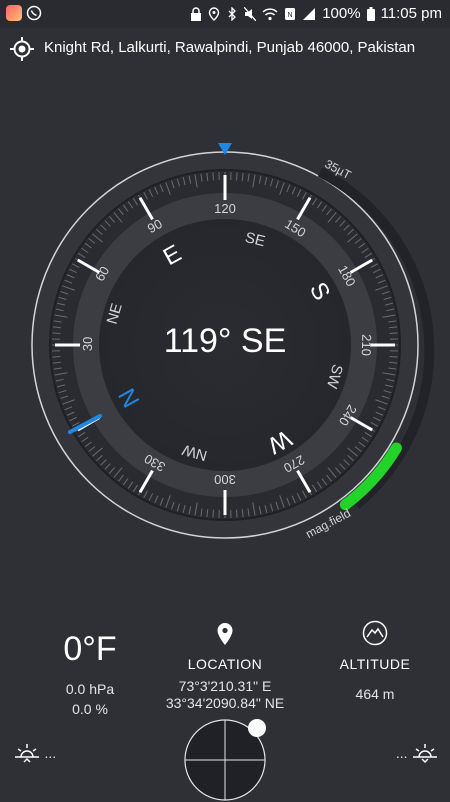 The width and height of the screenshot is (450, 802). I want to click on map-pin-icon, so click(225, 634).